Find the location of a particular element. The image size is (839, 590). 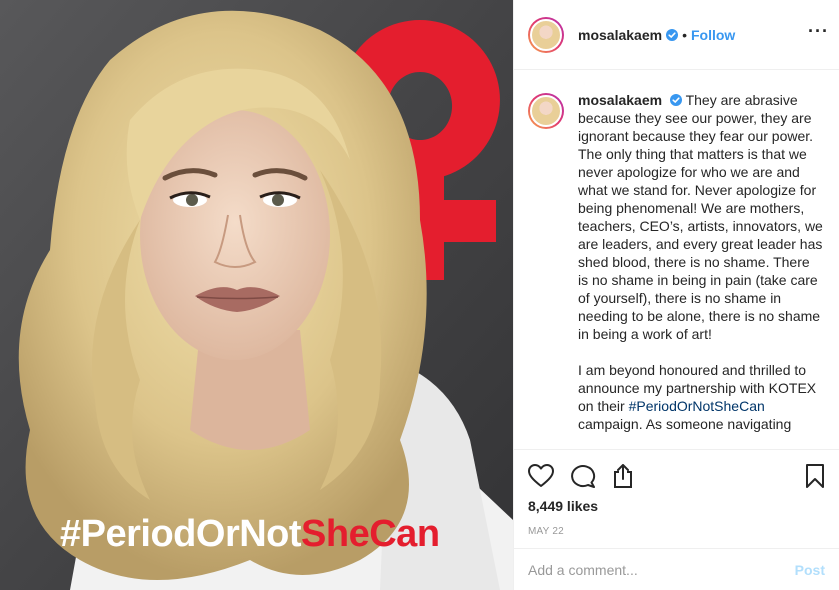

post-header: mosalakaem • Follow ··· is located at coordinates (676, 35).